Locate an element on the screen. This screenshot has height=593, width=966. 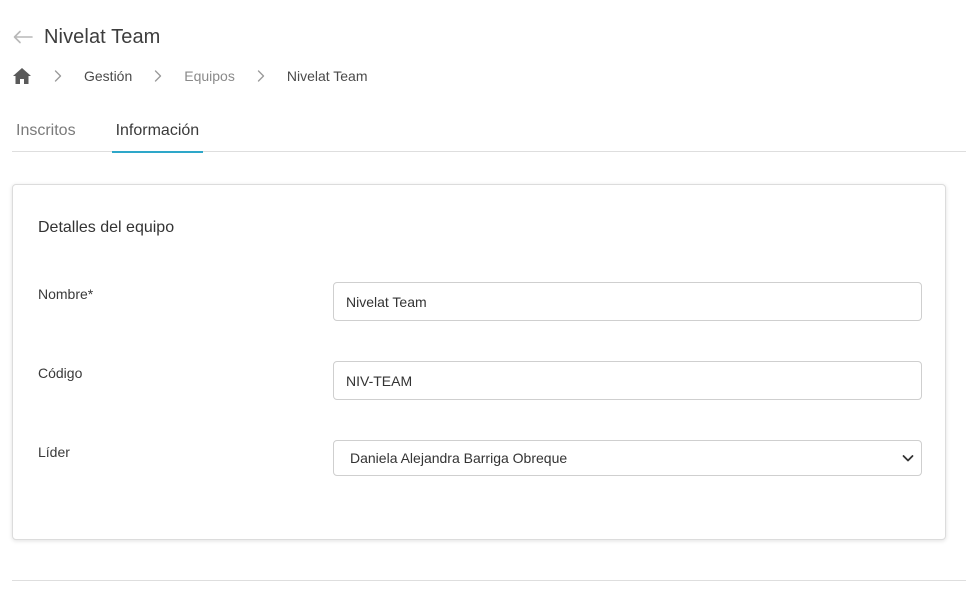
lider-select-value: Daniela Alejandra Barriga Obreque is located at coordinates (459, 458).